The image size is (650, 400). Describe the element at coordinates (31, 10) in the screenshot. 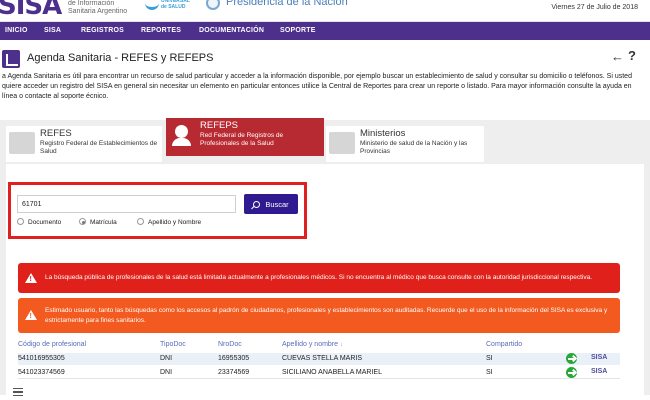

I see `sisa-logo: SISA` at that location.